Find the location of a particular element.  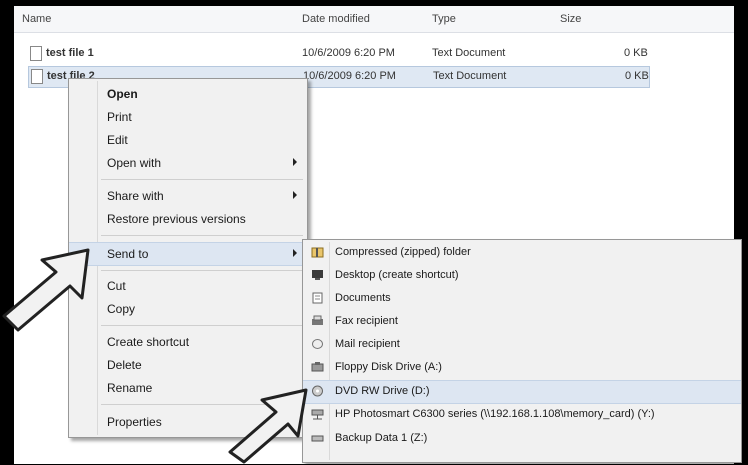

send-to-compressed-folder: Compressed (zipped) folder is located at coordinates (522, 253).